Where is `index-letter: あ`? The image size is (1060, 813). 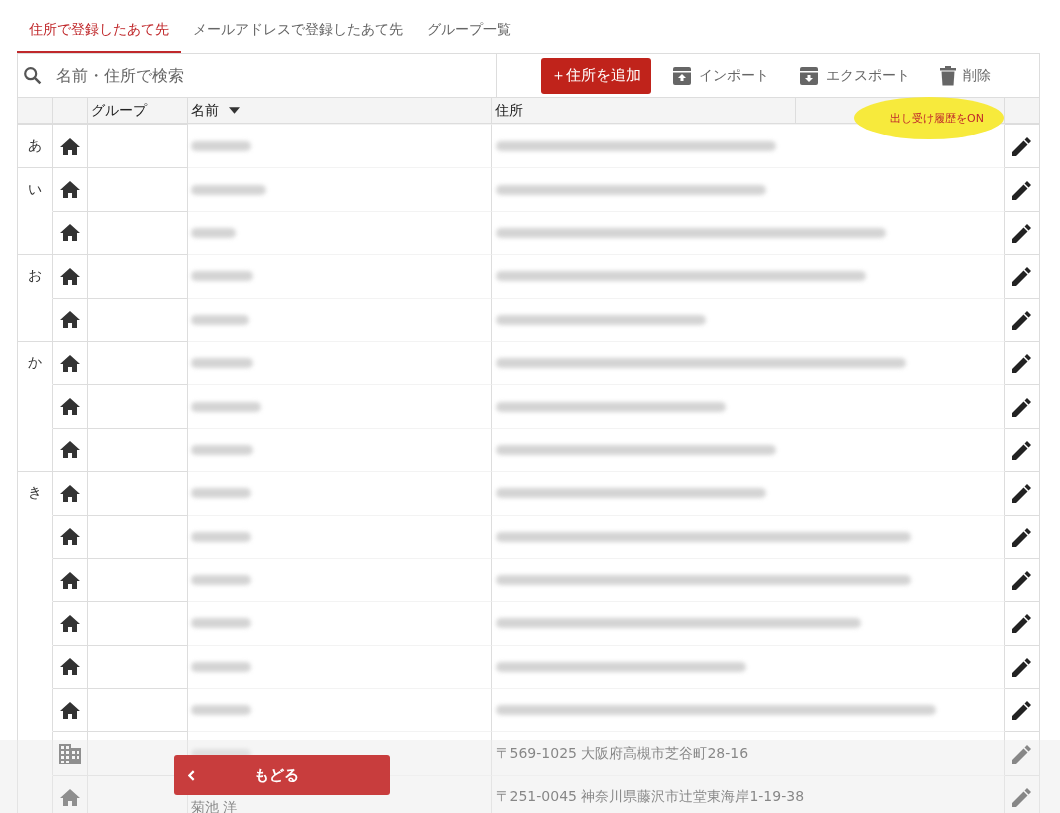 index-letter: あ is located at coordinates (35, 146).